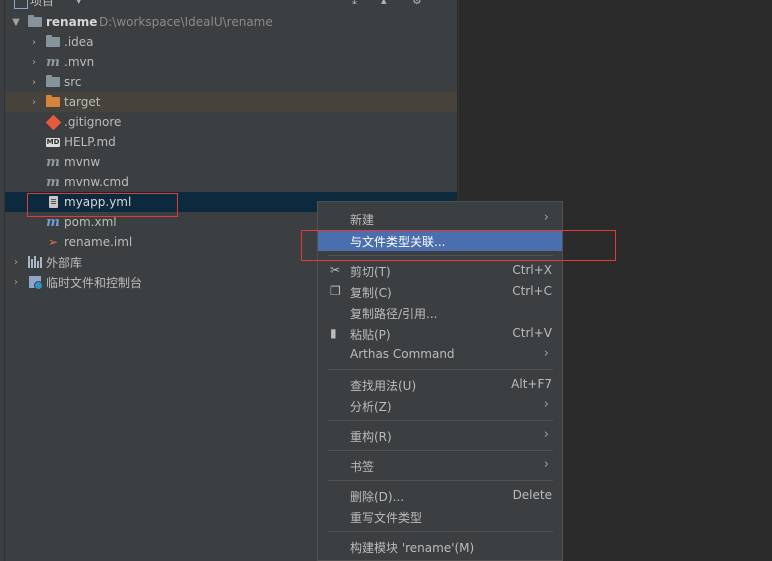  What do you see at coordinates (402, 354) in the screenshot?
I see `menu-label: Arthas Command` at bounding box center [402, 354].